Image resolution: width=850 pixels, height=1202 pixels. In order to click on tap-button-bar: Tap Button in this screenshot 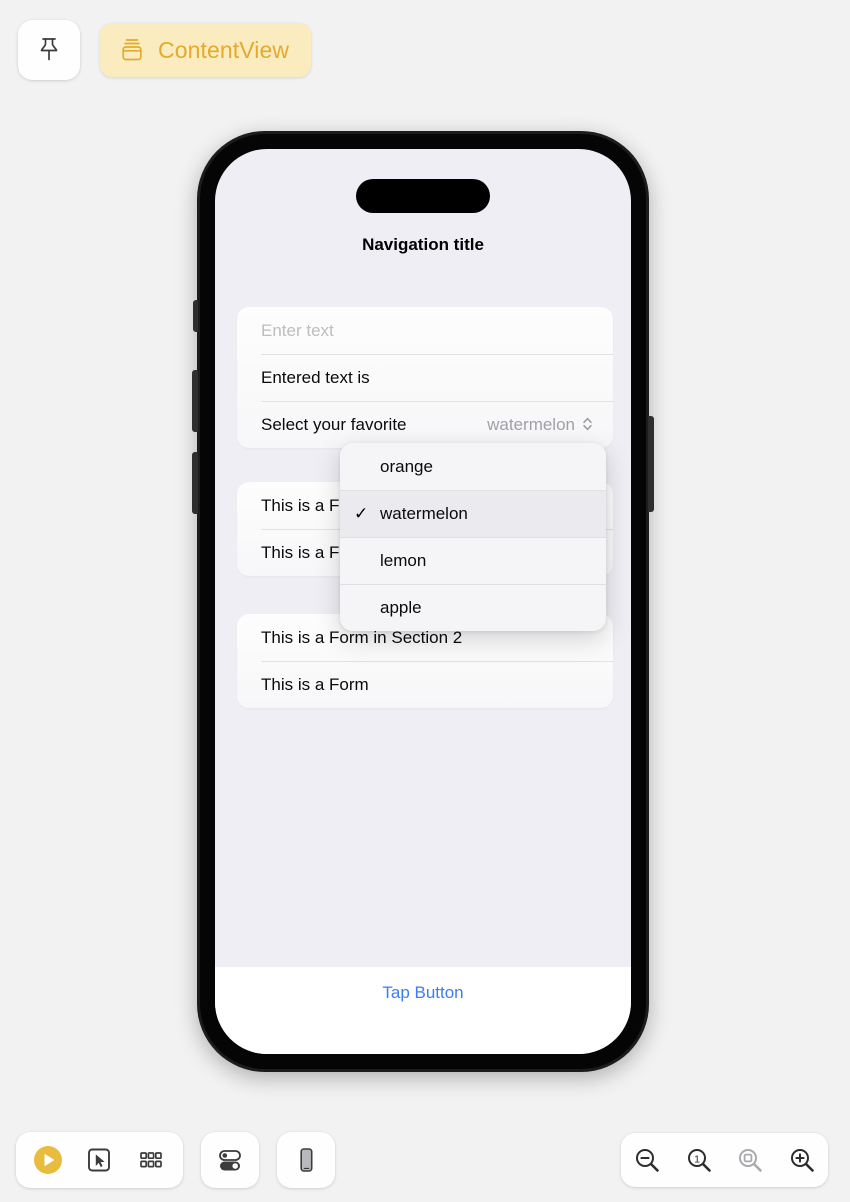, I will do `click(423, 1010)`.